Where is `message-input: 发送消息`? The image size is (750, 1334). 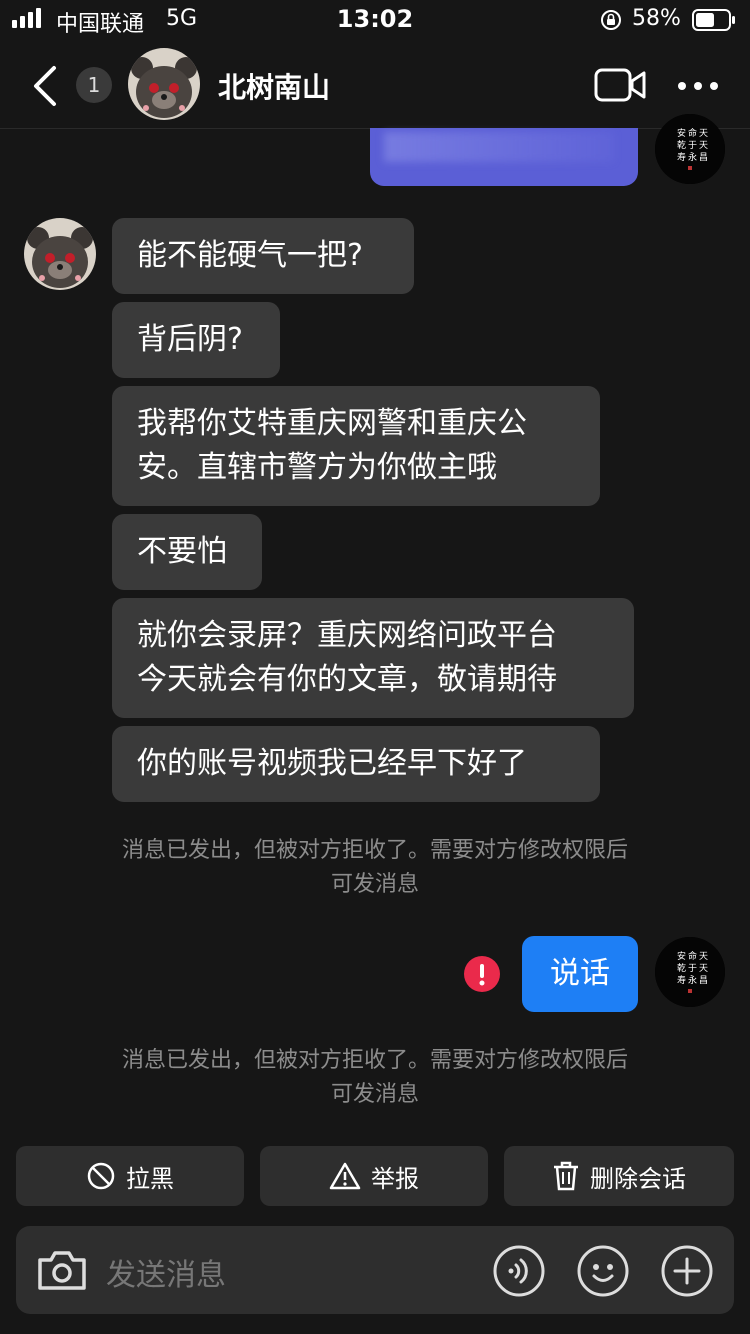 message-input: 发送消息 is located at coordinates (166, 1272).